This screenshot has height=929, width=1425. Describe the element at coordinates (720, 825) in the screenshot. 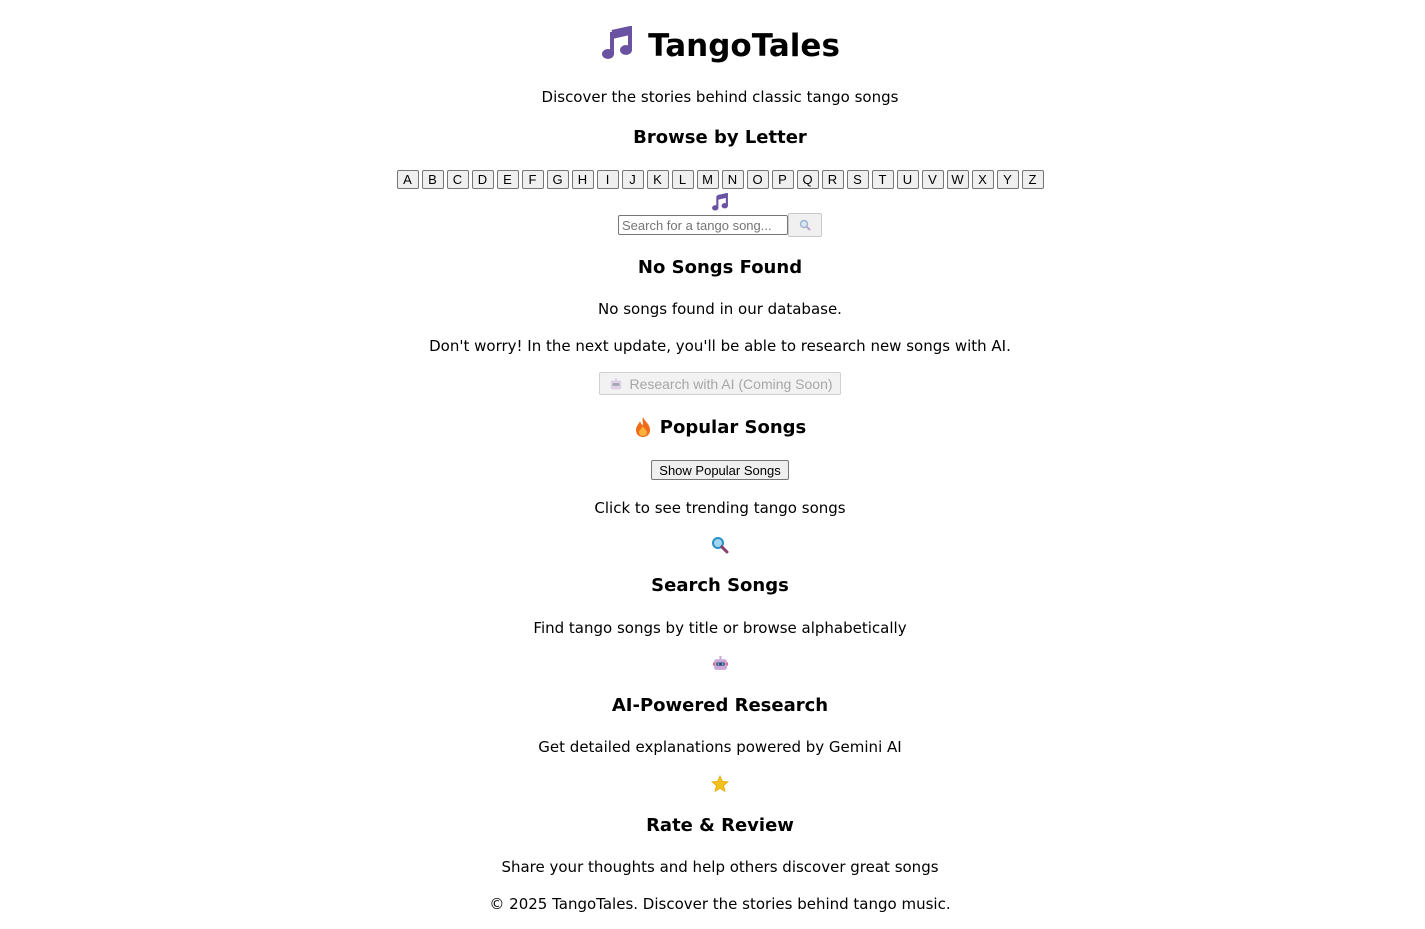

I see `feature-heading: Rate & Review` at that location.